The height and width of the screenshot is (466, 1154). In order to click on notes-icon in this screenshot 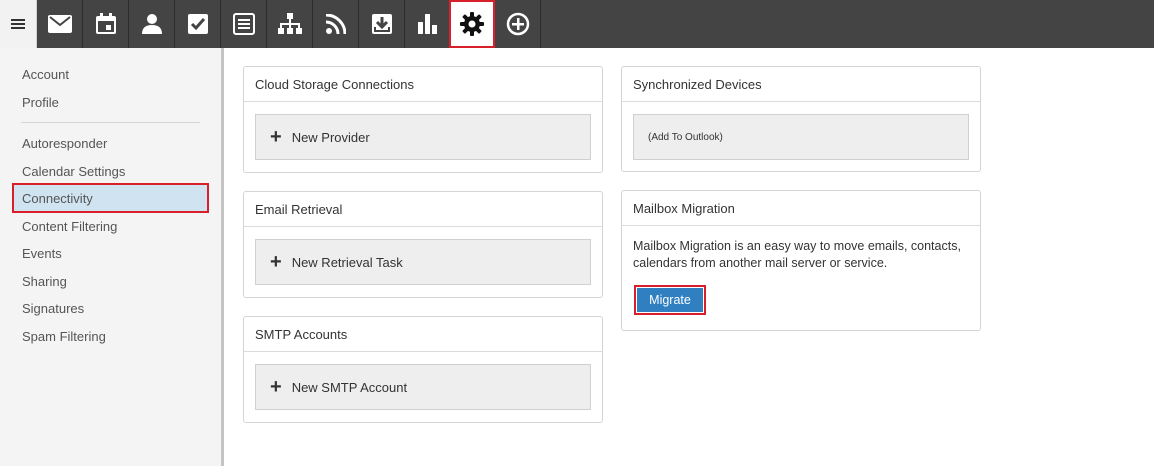, I will do `click(244, 24)`.